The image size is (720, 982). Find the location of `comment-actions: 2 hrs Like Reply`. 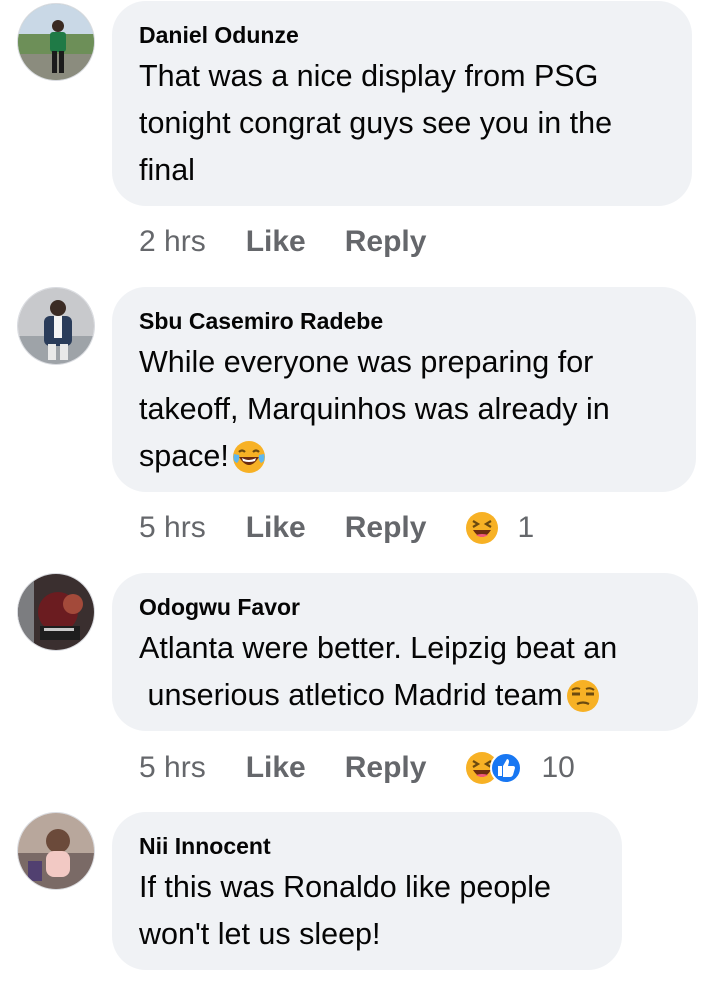

comment-actions: 2 hrs Like Reply is located at coordinates (302, 242).